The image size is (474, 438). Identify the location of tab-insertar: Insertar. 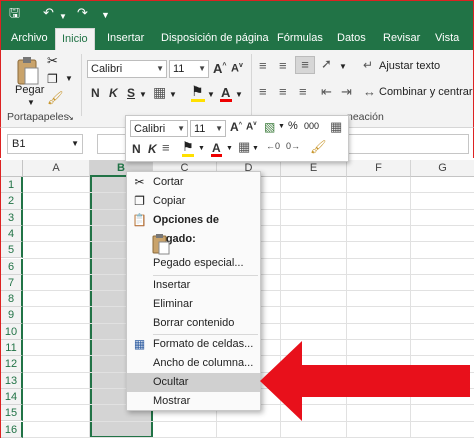
(125, 39).